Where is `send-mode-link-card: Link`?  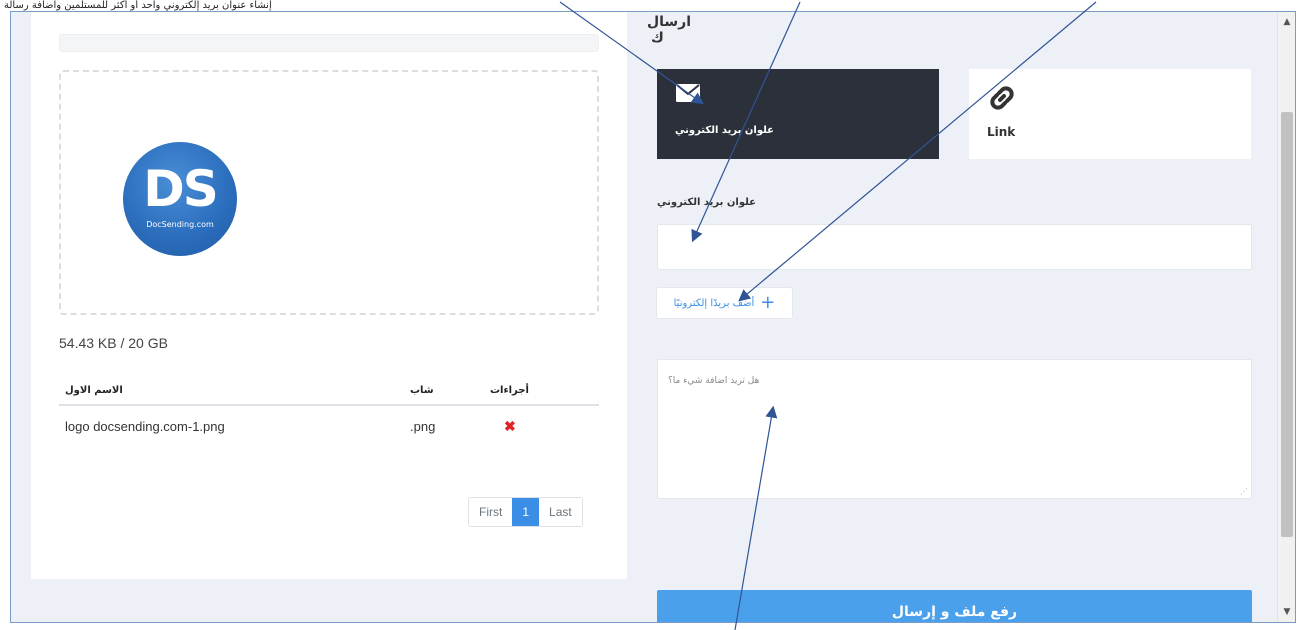 send-mode-link-card: Link is located at coordinates (1110, 114).